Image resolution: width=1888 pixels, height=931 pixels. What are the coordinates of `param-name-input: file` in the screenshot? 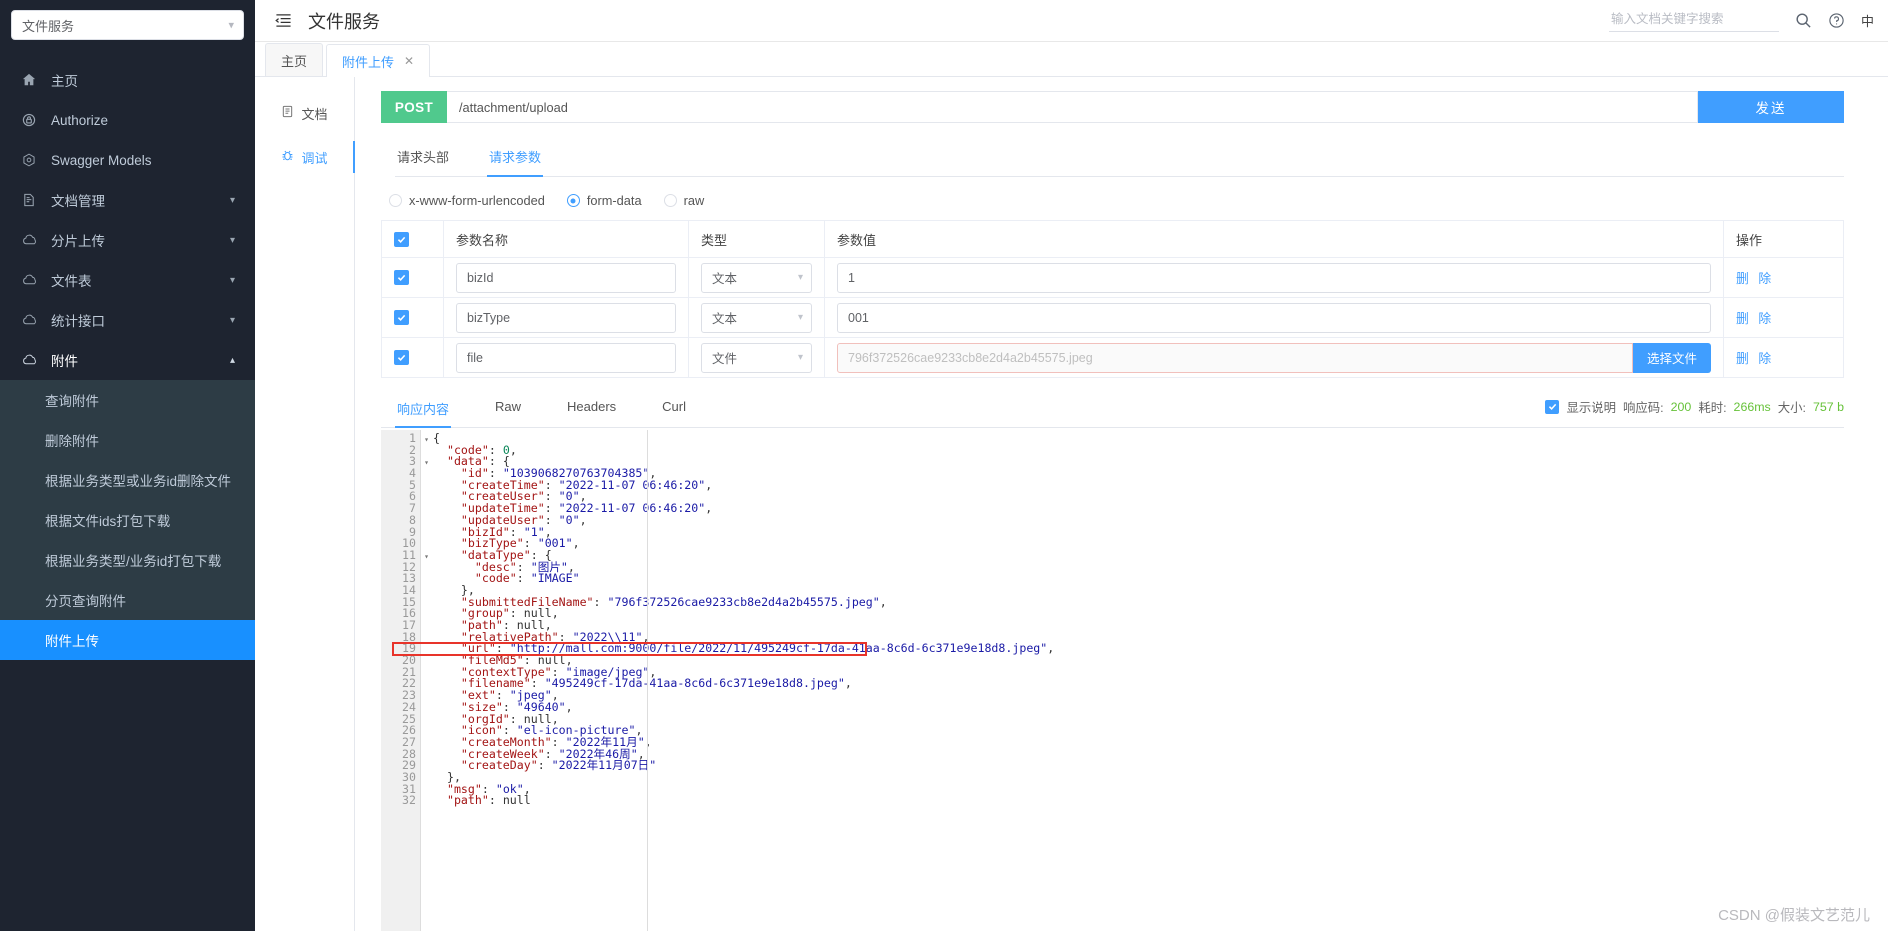 It's located at (566, 357).